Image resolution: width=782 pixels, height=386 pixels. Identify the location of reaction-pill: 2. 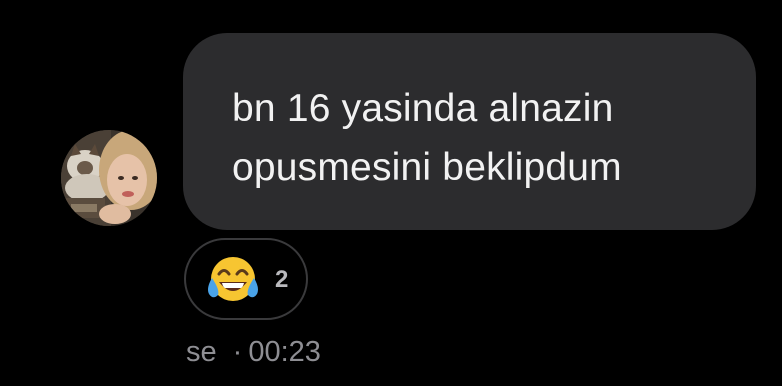
(246, 279).